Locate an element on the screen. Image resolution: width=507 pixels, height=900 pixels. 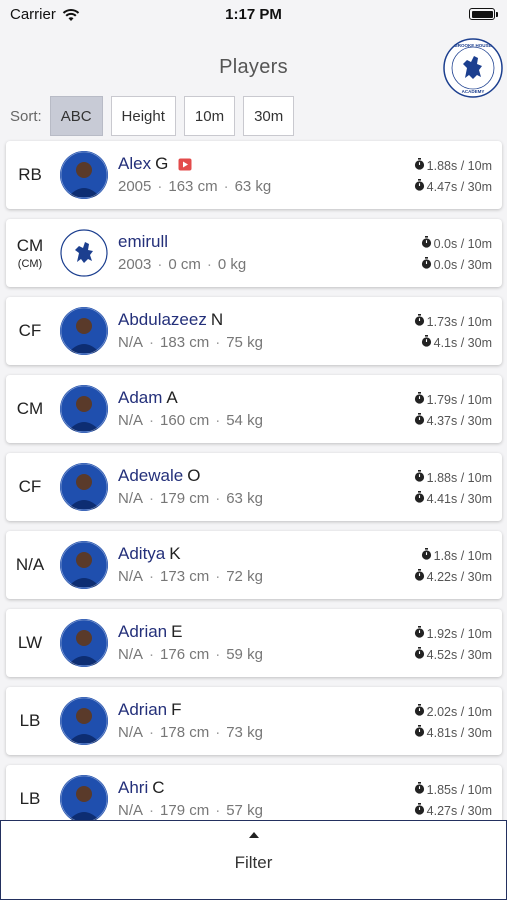
time-10m-row: 2.02s / 10m is located at coordinates (453, 711).